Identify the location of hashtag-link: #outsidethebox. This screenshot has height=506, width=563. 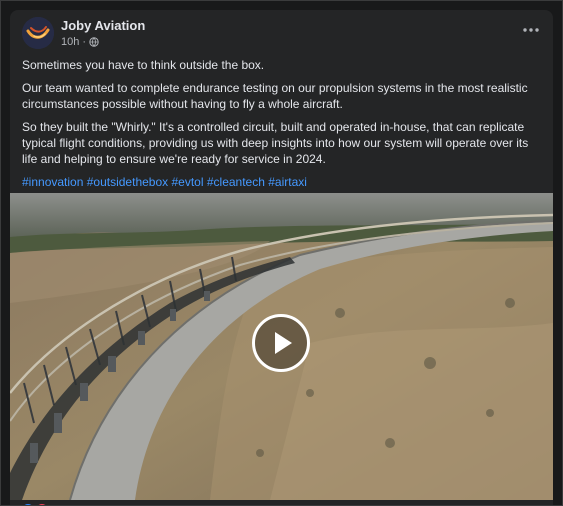
(127, 182).